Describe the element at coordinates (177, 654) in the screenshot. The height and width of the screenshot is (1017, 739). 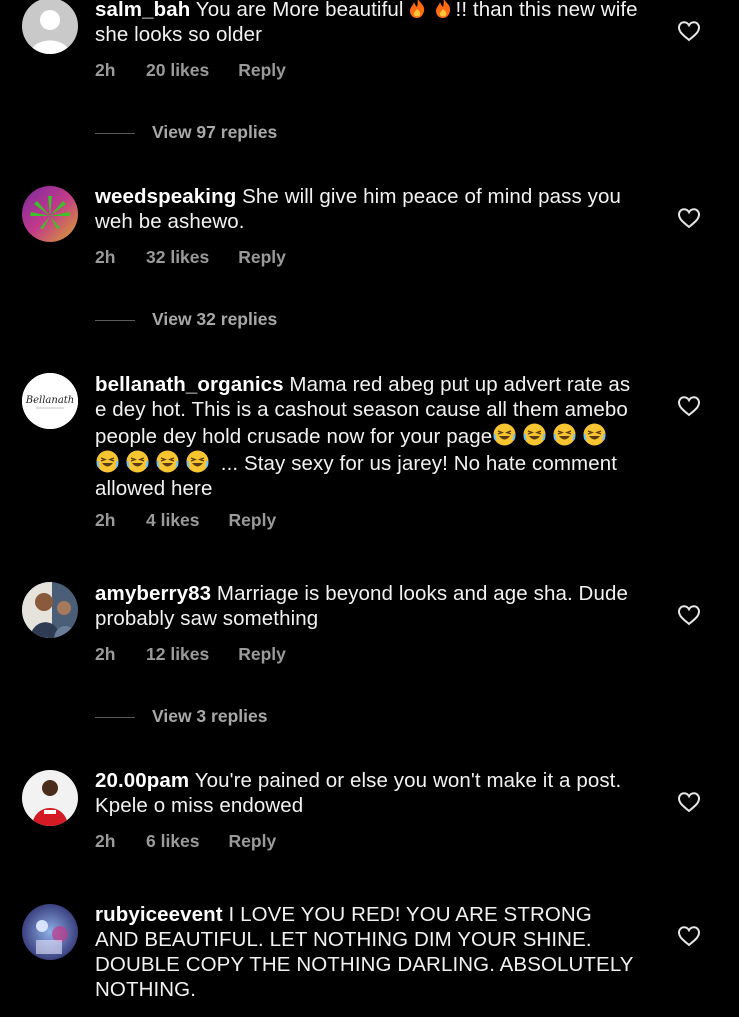
I see `likes-count: 12 likes` at that location.